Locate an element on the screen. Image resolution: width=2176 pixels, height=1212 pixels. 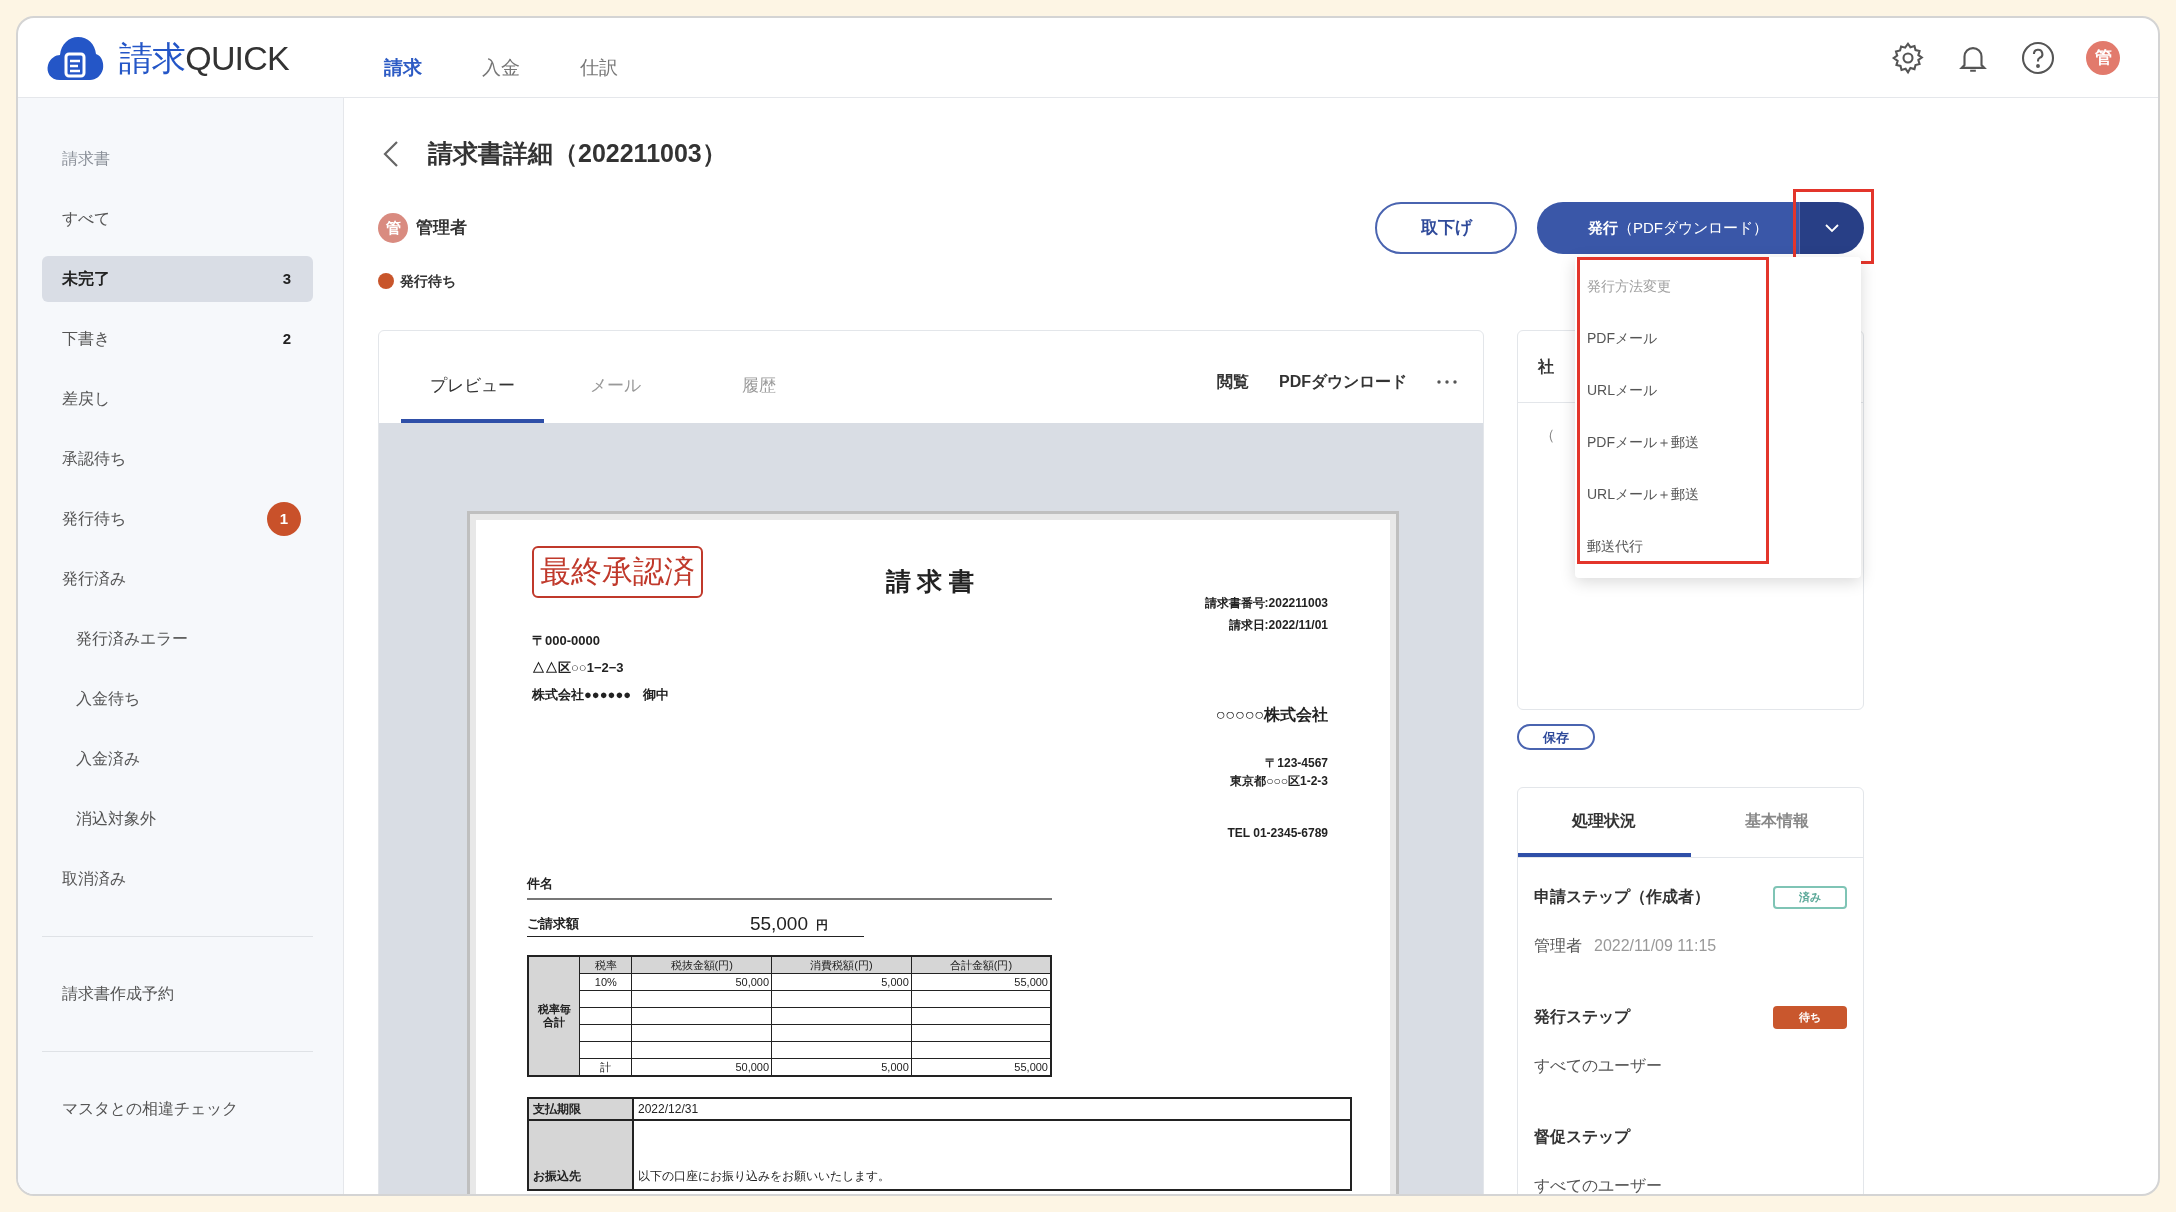
withdraw-button: 取下げ is located at coordinates (1446, 228).